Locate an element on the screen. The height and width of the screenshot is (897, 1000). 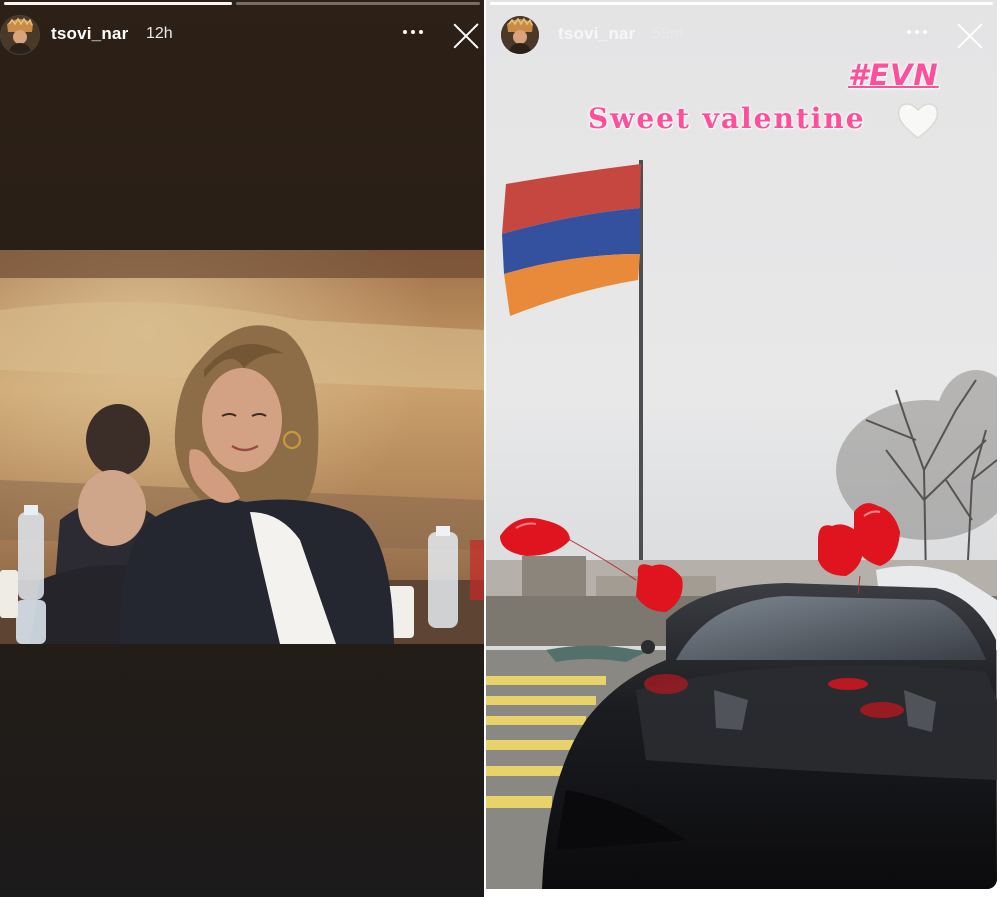
story-header: tsovi_nar 12h is located at coordinates (242, 33).